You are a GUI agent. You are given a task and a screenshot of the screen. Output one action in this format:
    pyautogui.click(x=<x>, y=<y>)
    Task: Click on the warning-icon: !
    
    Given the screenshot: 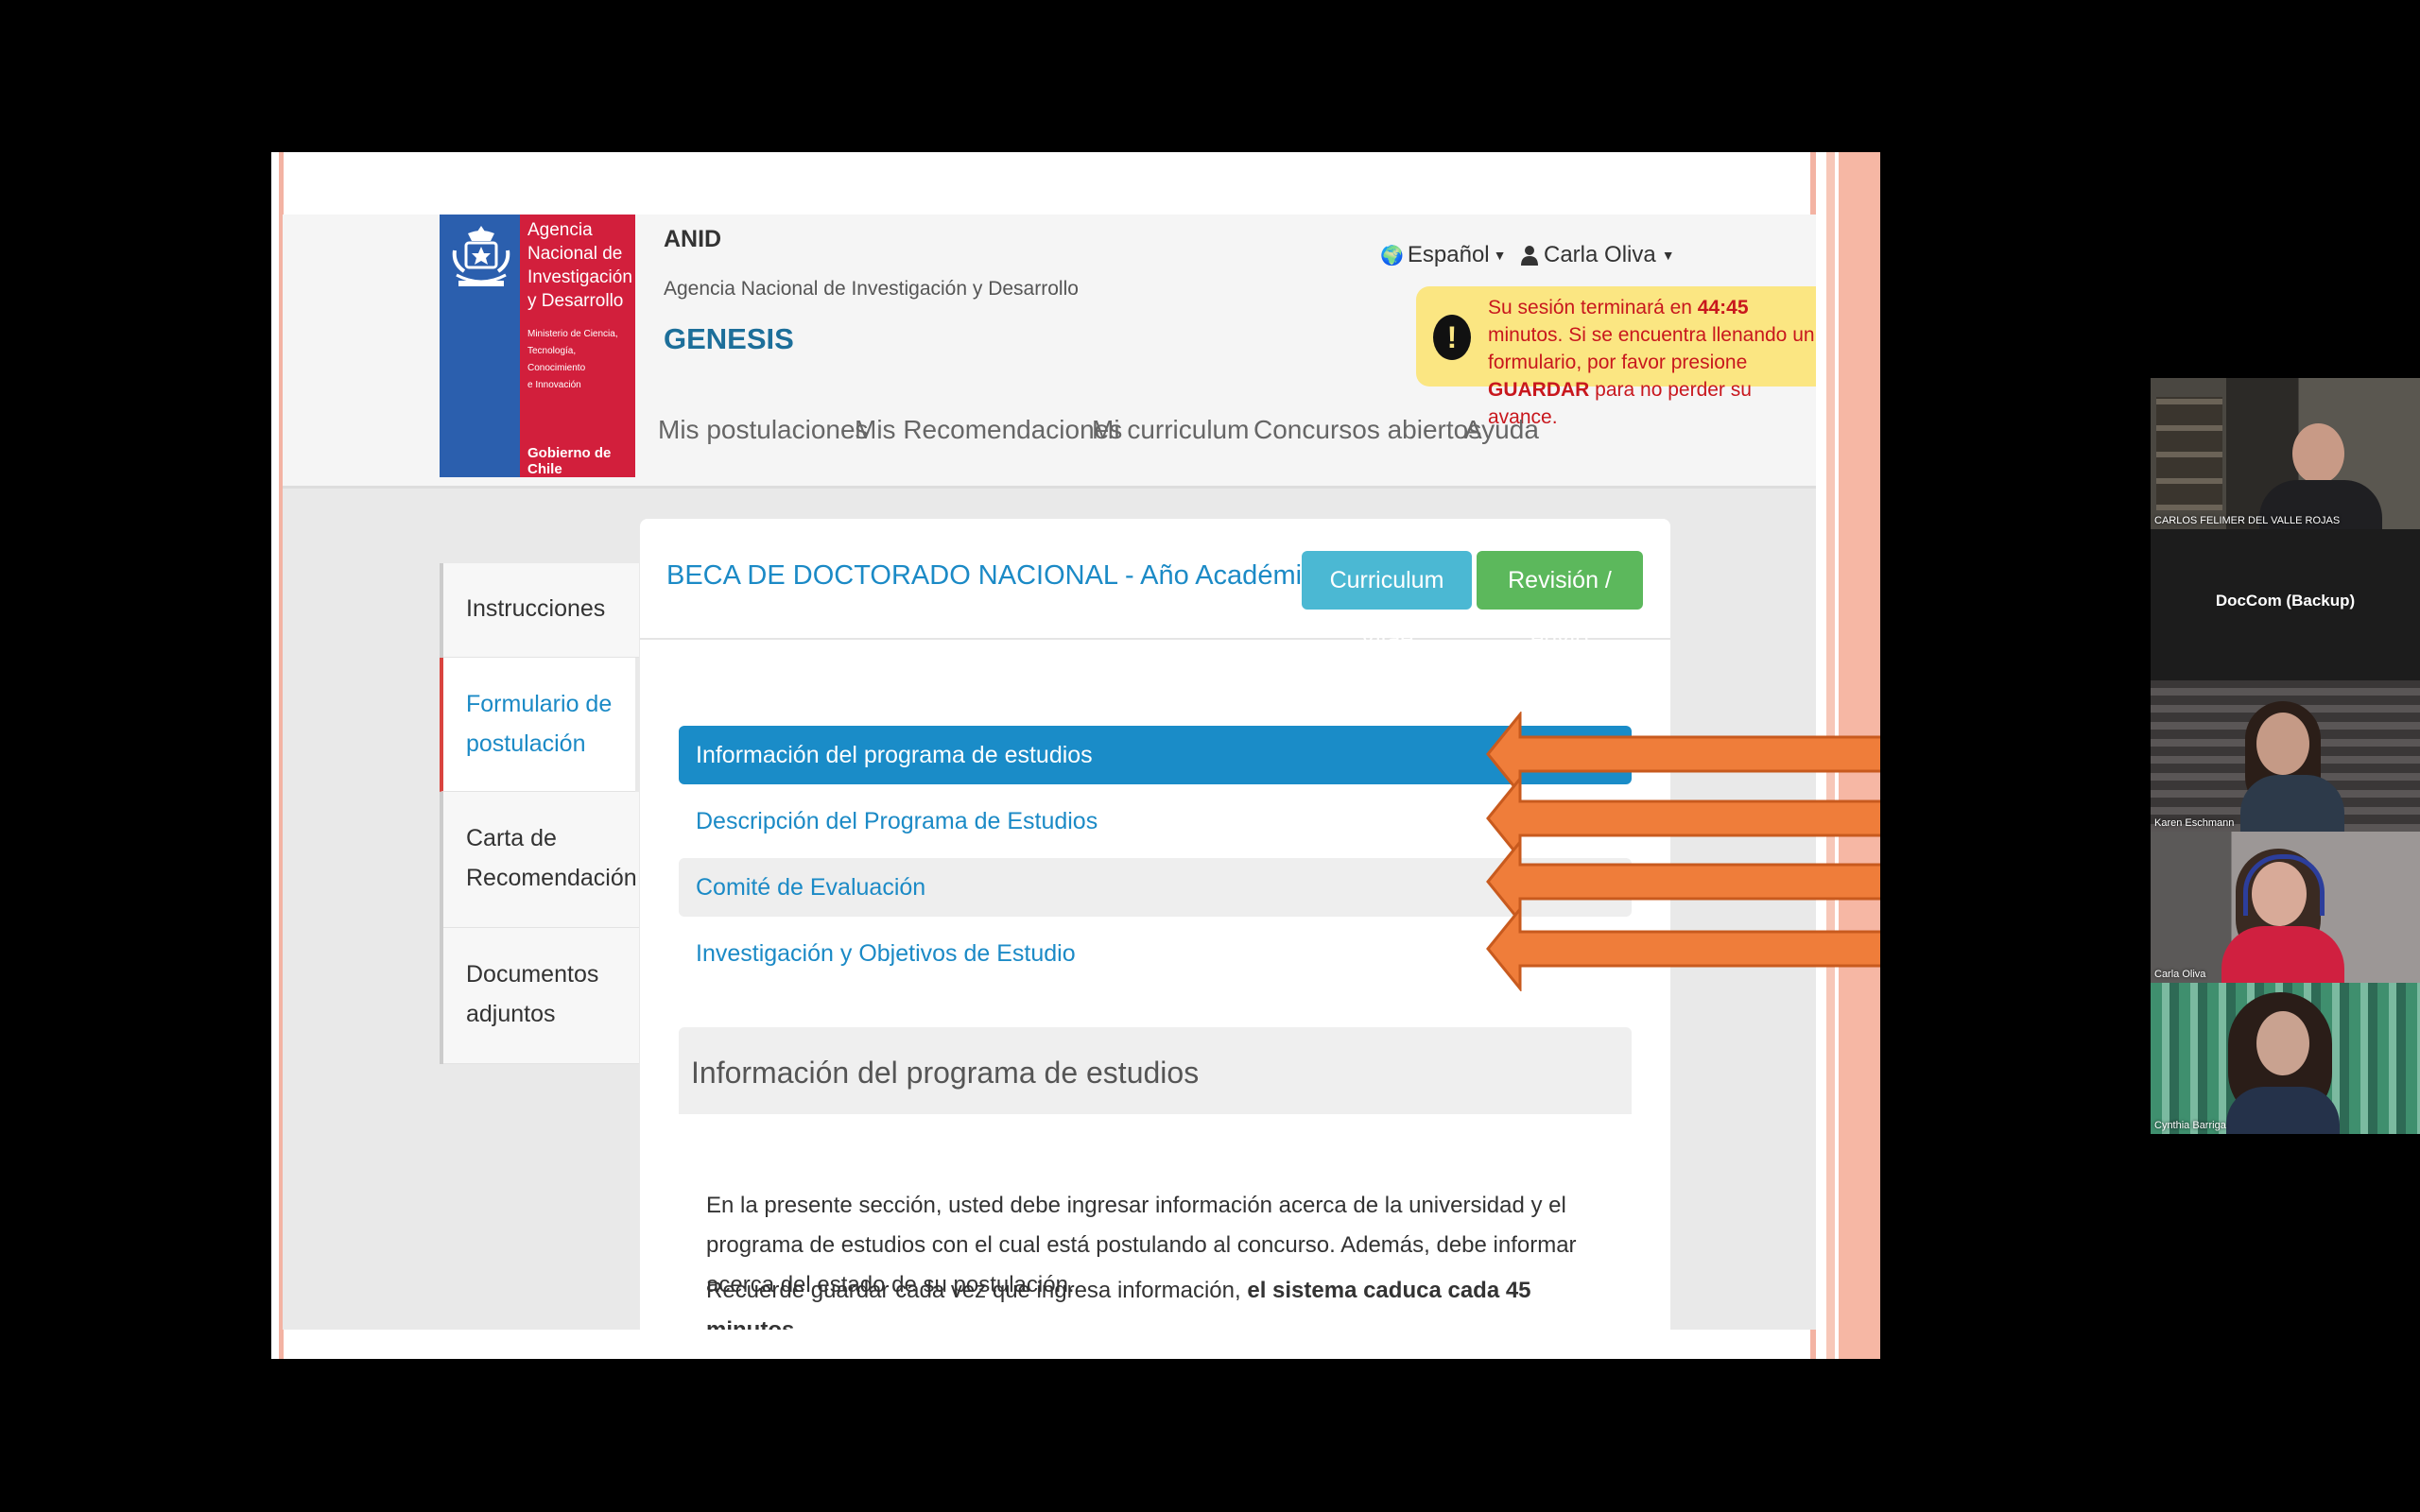 What is the action you would take?
    pyautogui.click(x=1452, y=337)
    